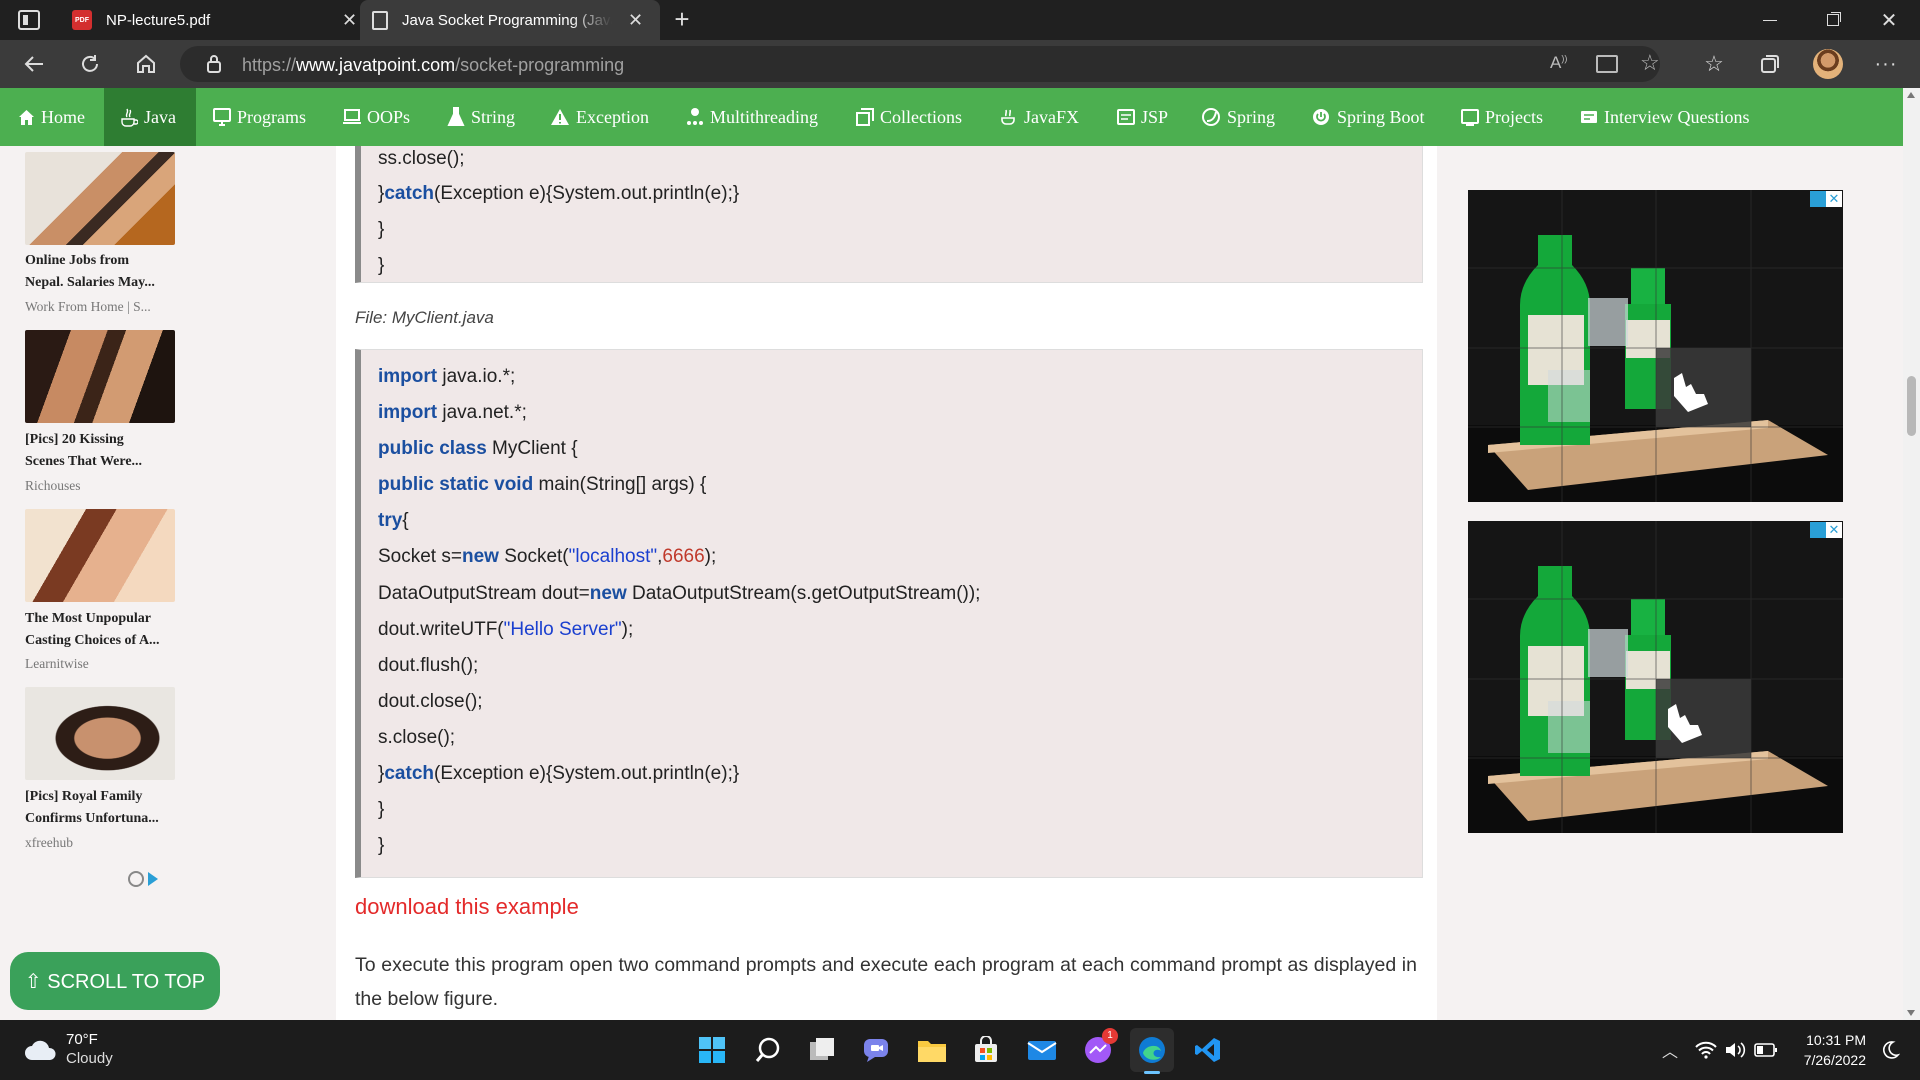 Image resolution: width=1920 pixels, height=1080 pixels. What do you see at coordinates (34, 64) in the screenshot?
I see `back-button` at bounding box center [34, 64].